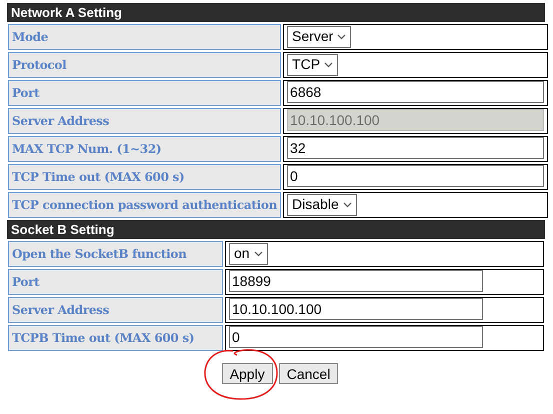 This screenshot has width=553, height=414. I want to click on field-label: MAX TCP Num. (1~32), so click(145, 149).